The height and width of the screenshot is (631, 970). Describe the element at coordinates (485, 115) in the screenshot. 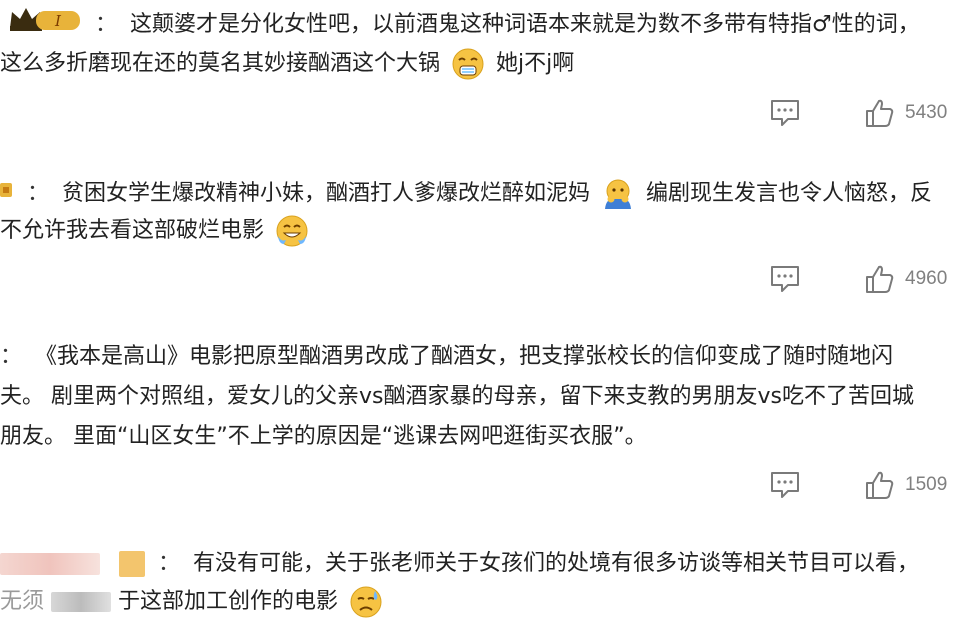

I see `comment-1-actions: 5430` at that location.